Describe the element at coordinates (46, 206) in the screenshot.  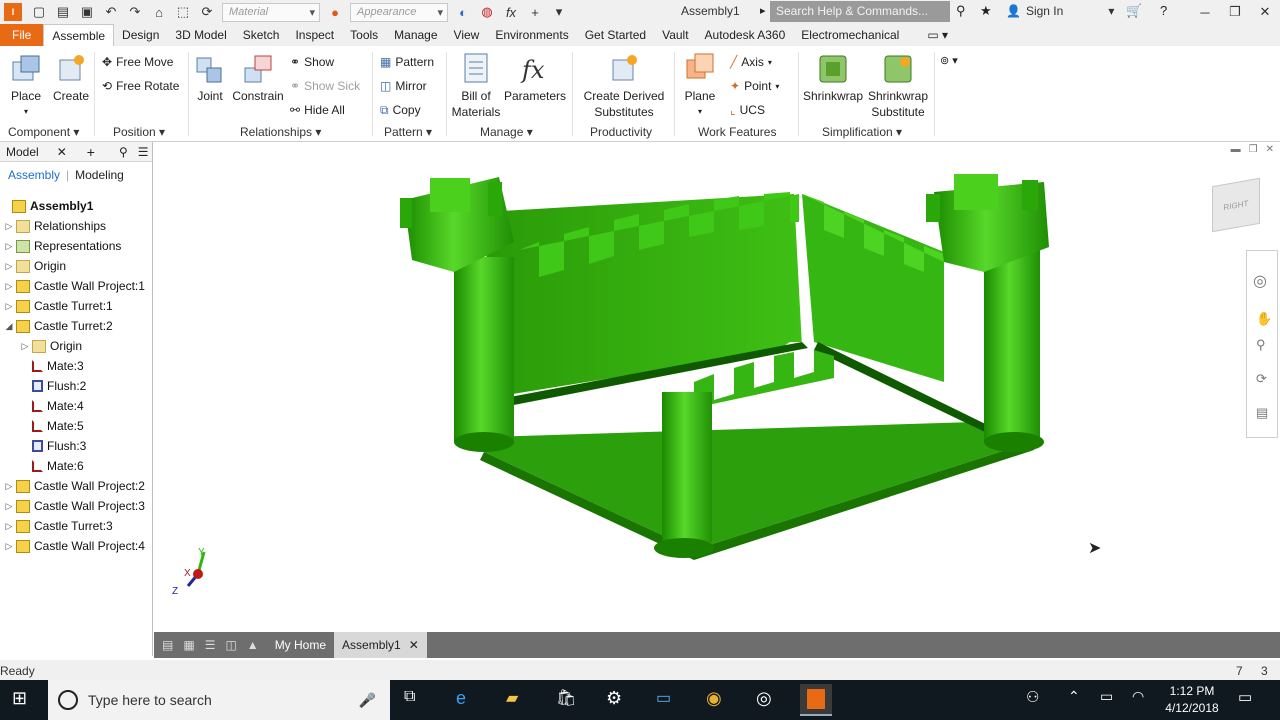
I see `tree-item: Assembly1` at that location.